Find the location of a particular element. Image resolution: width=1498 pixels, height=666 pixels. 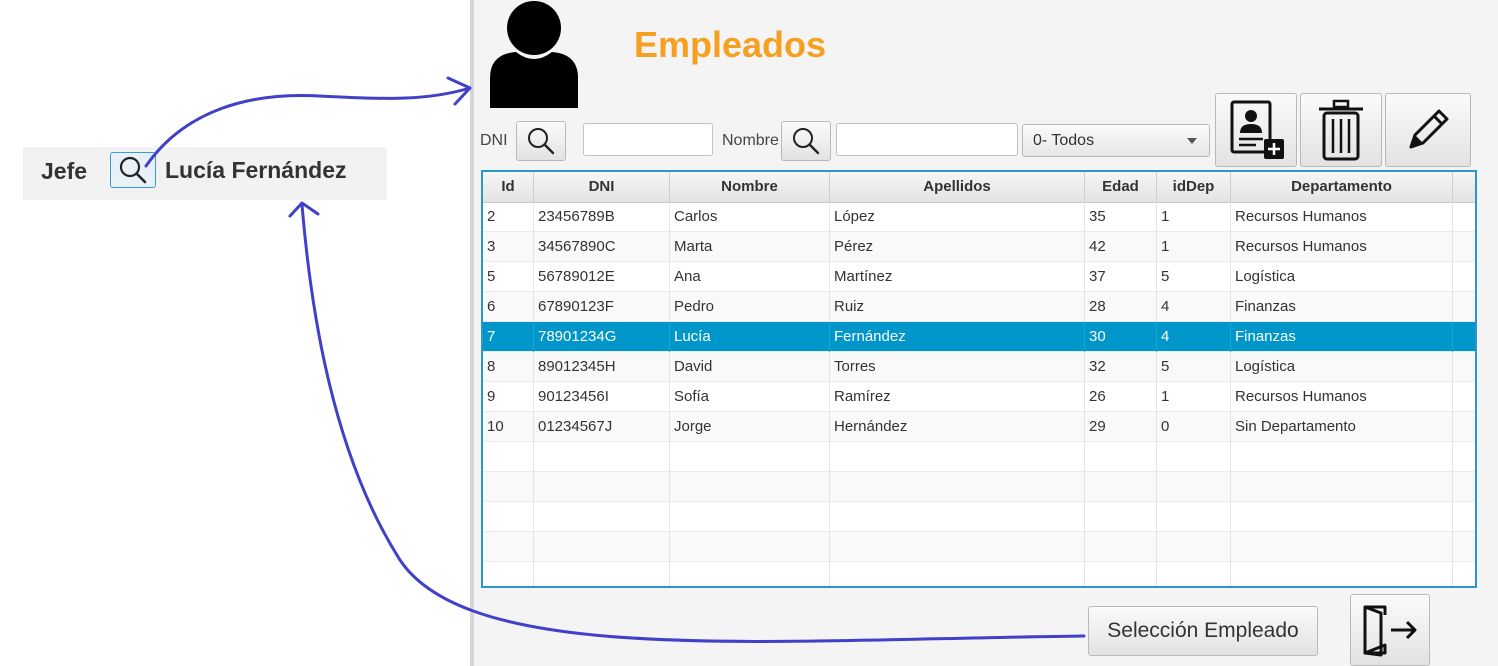

jefe-label: Jefe is located at coordinates (64, 171).